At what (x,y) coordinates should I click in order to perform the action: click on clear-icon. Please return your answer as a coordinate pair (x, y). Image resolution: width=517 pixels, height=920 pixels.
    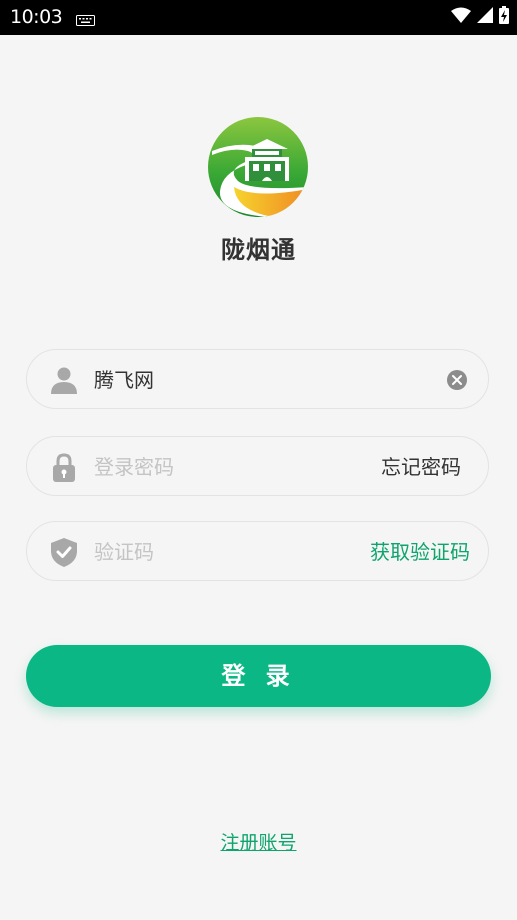
    Looking at the image, I should click on (457, 380).